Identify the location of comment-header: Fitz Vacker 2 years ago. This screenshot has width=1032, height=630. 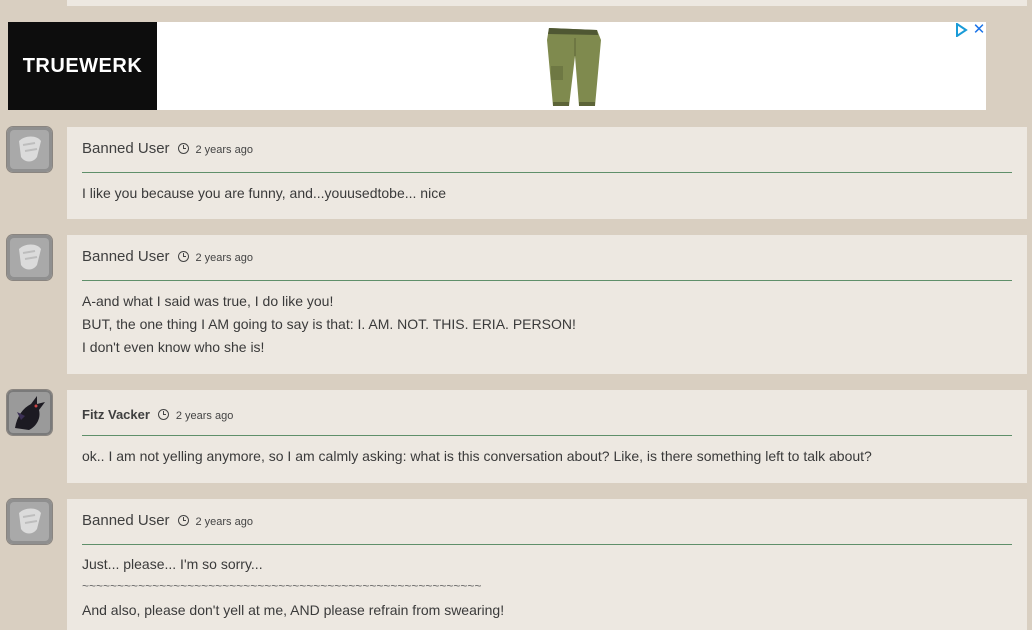
(157, 415).